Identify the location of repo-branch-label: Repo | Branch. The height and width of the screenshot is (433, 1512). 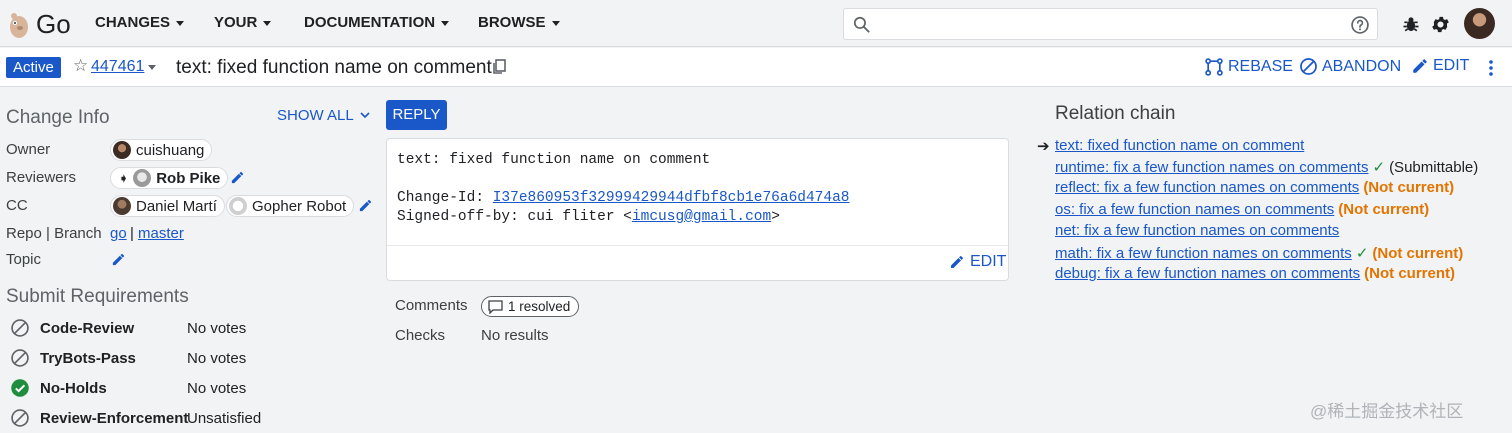
(54, 233).